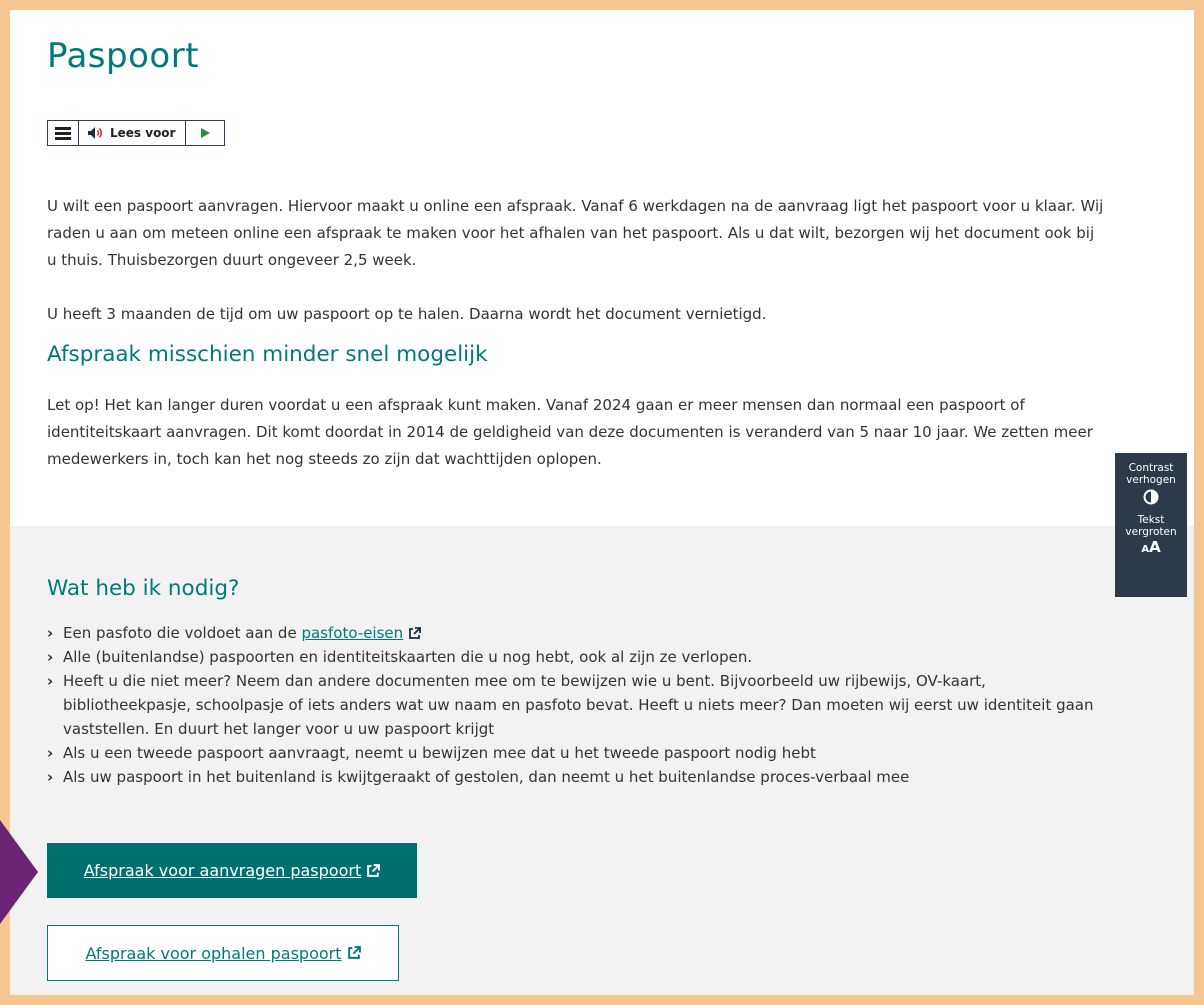  What do you see at coordinates (1151, 497) in the screenshot?
I see `contrast-icon` at bounding box center [1151, 497].